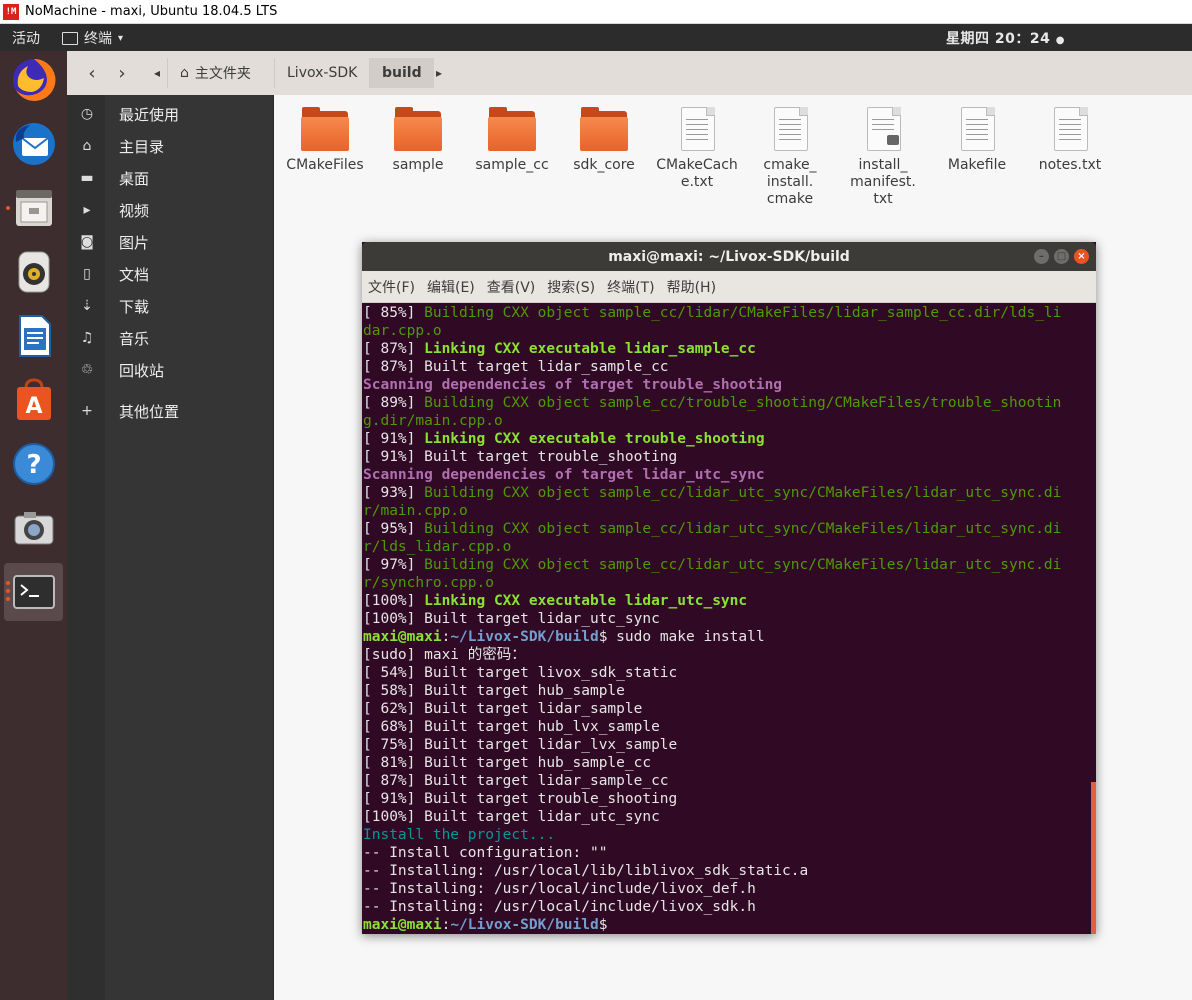  I want to click on breadcrumb-home: ⌂ 主文件夹, so click(215, 73).